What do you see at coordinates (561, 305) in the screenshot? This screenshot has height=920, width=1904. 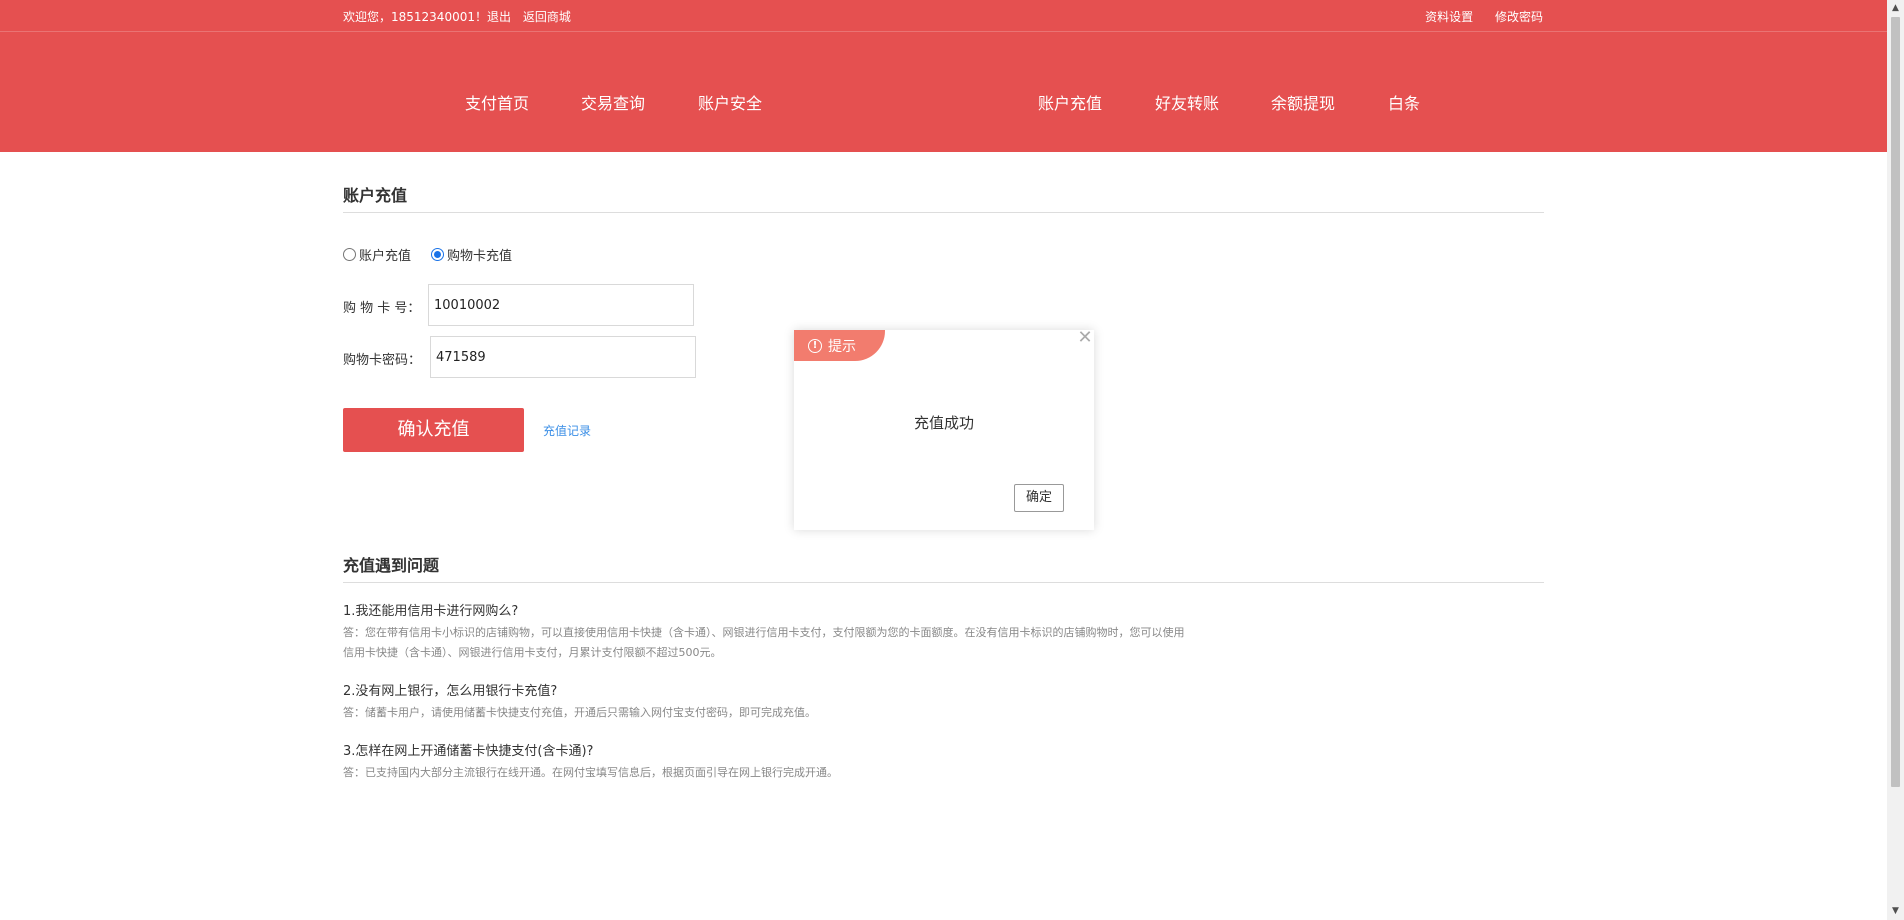 I see `card-number-input` at bounding box center [561, 305].